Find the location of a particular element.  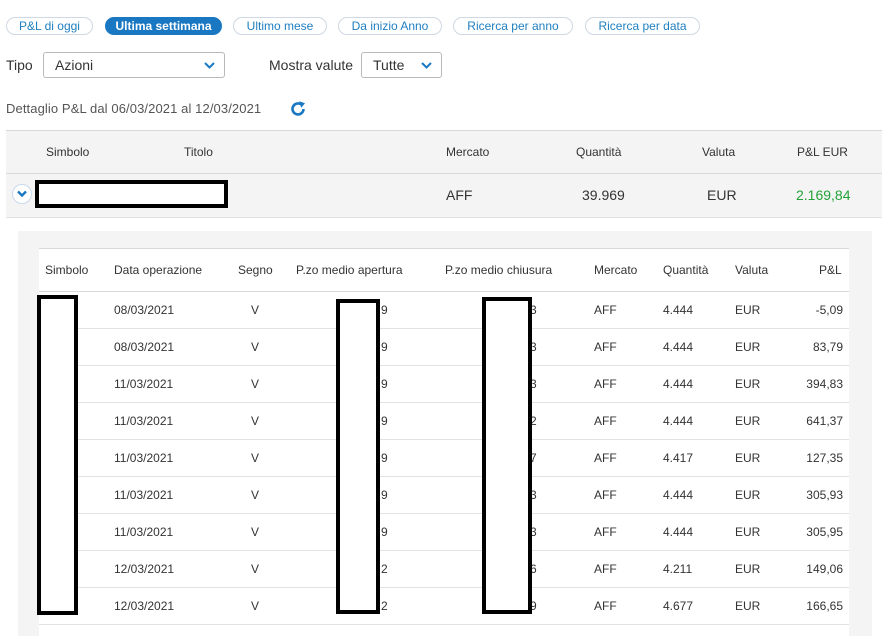

cell-pl: 166,65 is located at coordinates (824, 606).